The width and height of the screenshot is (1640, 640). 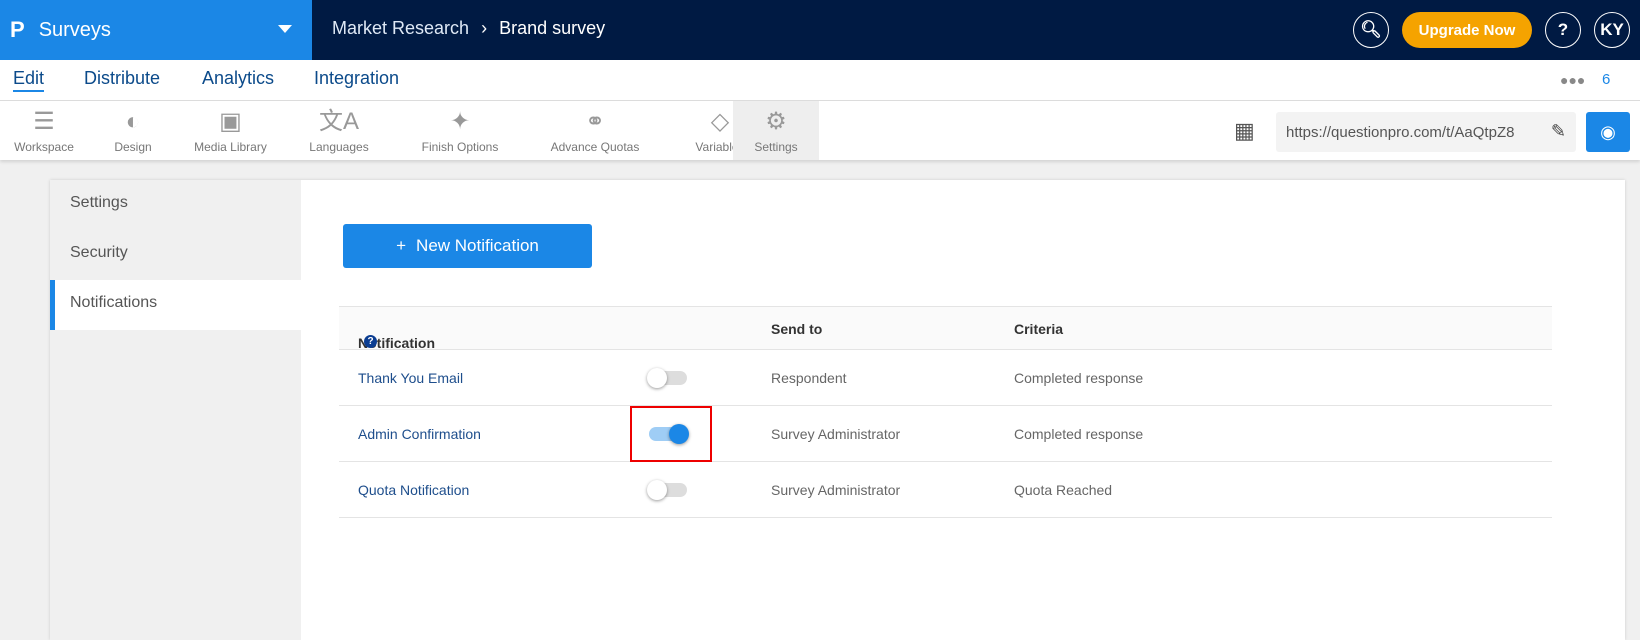 What do you see at coordinates (74, 29) in the screenshot?
I see `product-name: Surveys` at bounding box center [74, 29].